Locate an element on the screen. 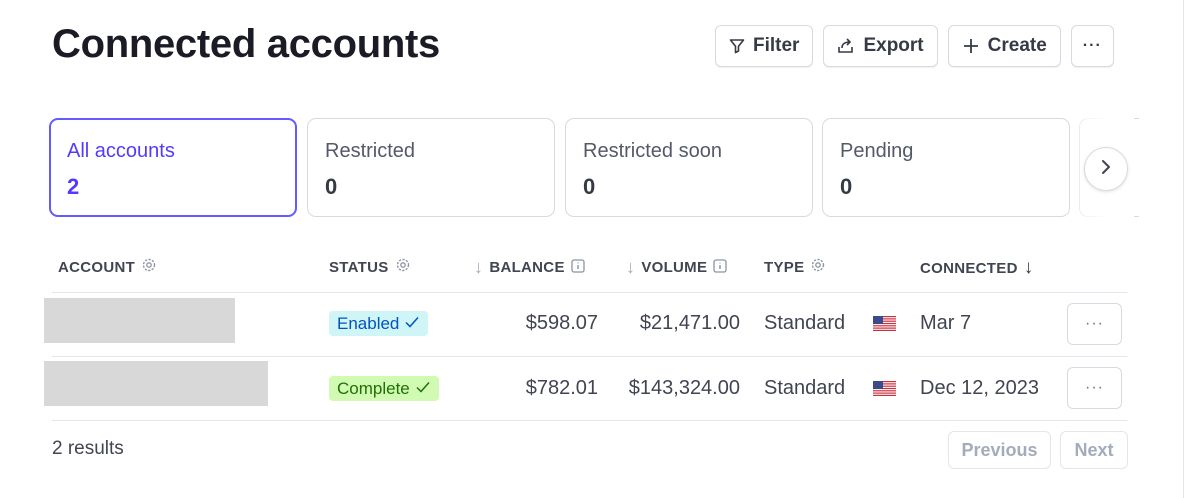 This screenshot has width=1200, height=498. column-header-balance: ↓ BALANCE is located at coordinates (529, 267).